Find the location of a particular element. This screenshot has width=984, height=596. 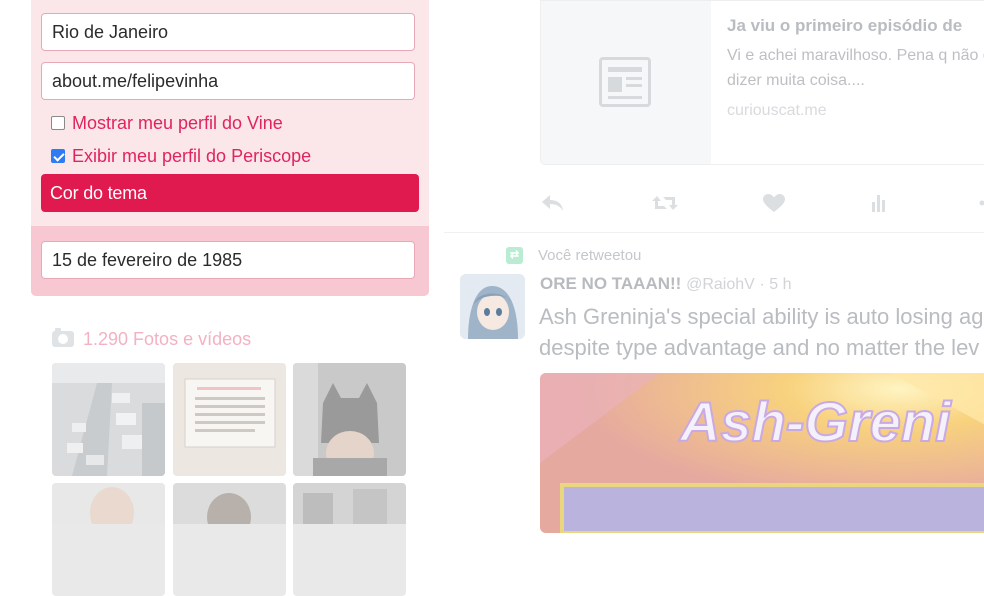

periscope-checkbox-row: Exibir meu perfil do Periscope is located at coordinates (181, 156).